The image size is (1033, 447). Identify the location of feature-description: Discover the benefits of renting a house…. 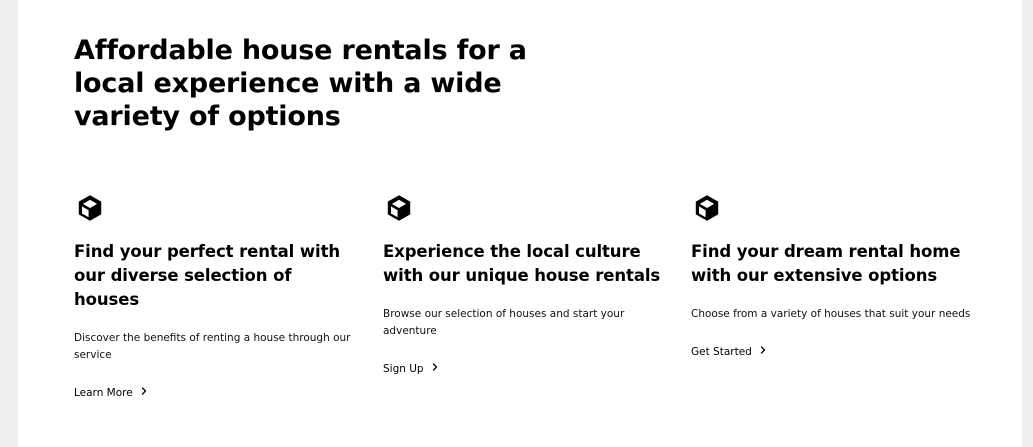
(212, 346).